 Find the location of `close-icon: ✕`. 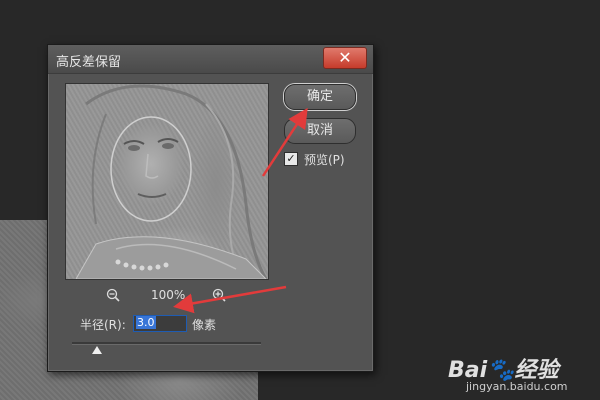

close-icon: ✕ is located at coordinates (345, 57).